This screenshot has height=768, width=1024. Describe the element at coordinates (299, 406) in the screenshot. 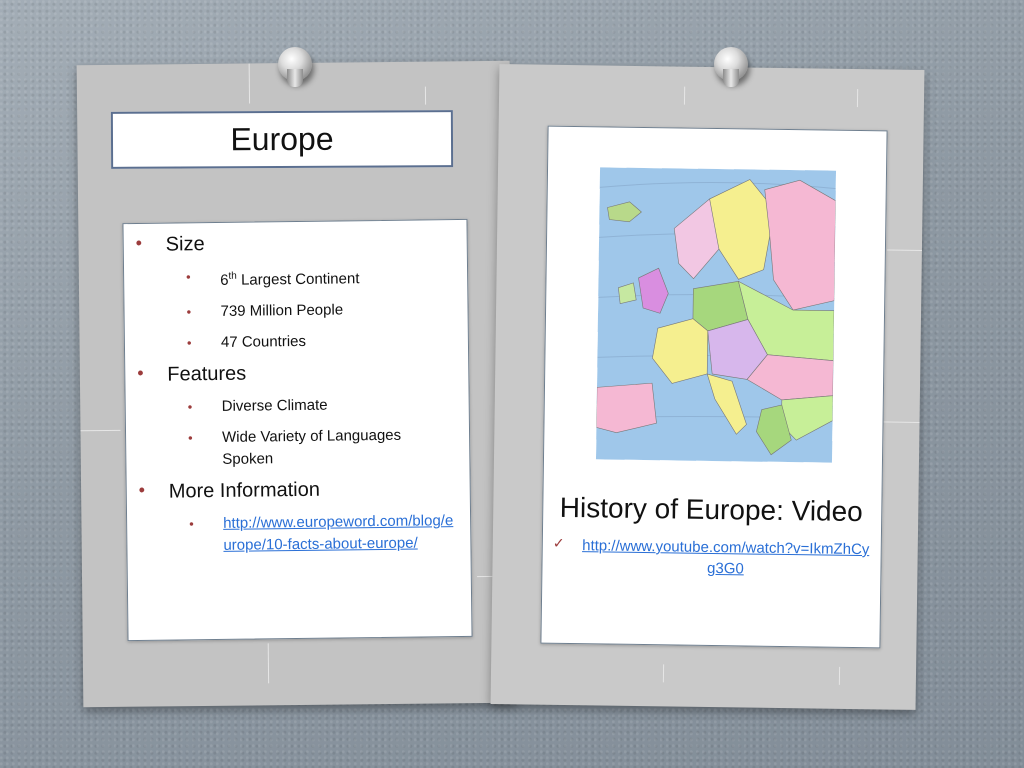

I see `list-item: Diverse Climate` at that location.